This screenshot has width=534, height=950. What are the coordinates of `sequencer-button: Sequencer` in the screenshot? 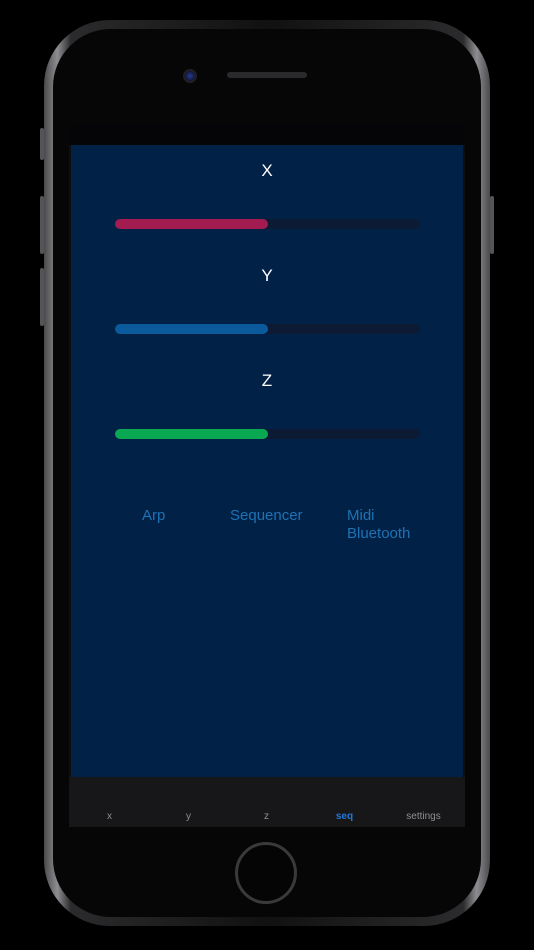 It's located at (266, 516).